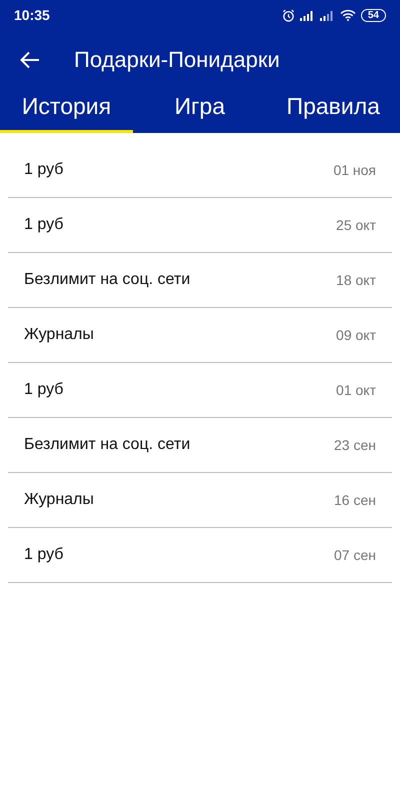 This screenshot has width=400, height=800. I want to click on wifi-icon, so click(348, 15).